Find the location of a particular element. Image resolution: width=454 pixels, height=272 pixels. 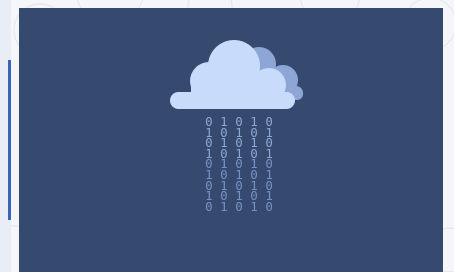

binary-rain-row: 0 1 0 1 0 is located at coordinates (239, 206).